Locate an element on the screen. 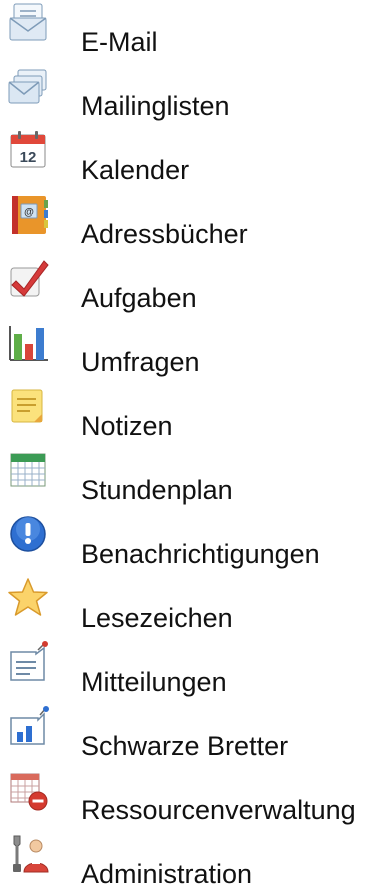  menu-item-calendar: 12 Kalender is located at coordinates (190, 160).